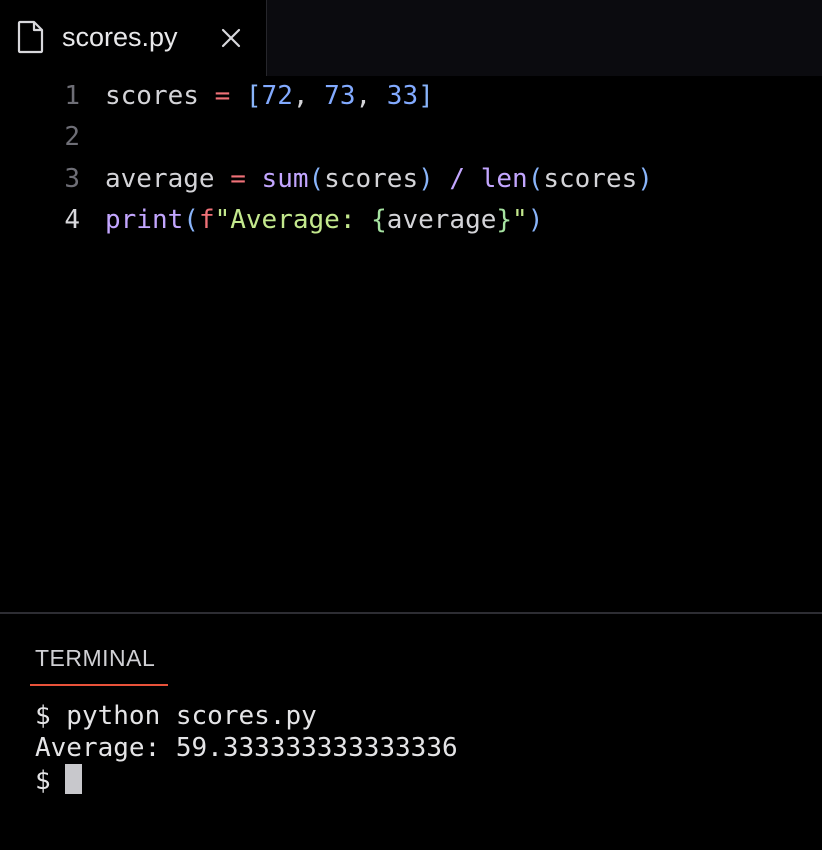 This screenshot has width=822, height=850. I want to click on tab-title: scores.py, so click(120, 37).